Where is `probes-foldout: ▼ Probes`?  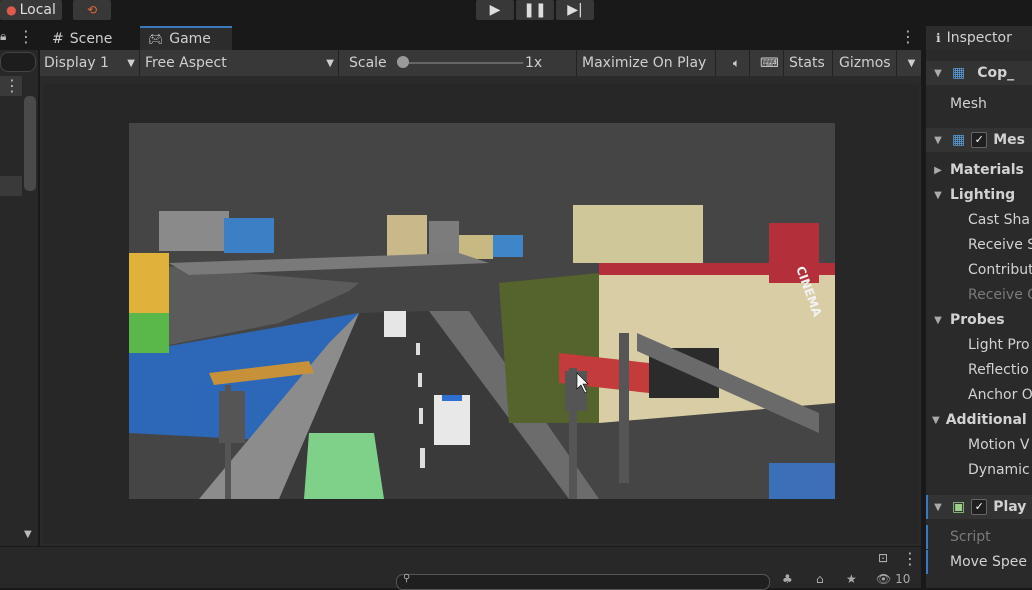 probes-foldout: ▼ Probes is located at coordinates (979, 320).